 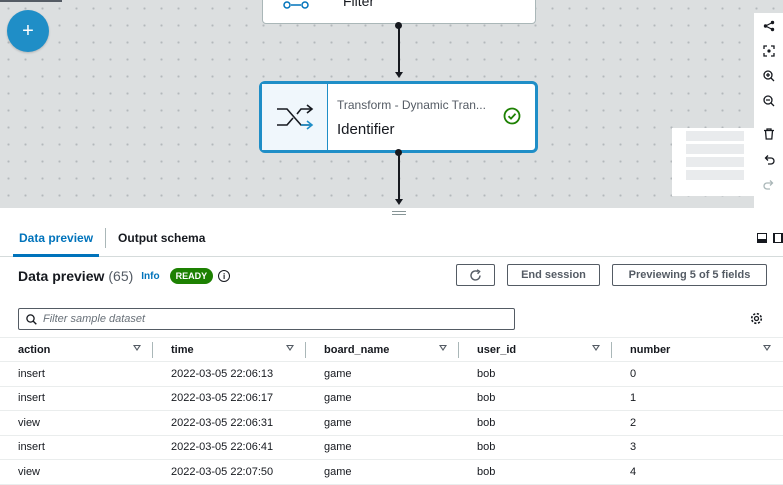 I want to click on plus-icon: +, so click(x=28, y=30).